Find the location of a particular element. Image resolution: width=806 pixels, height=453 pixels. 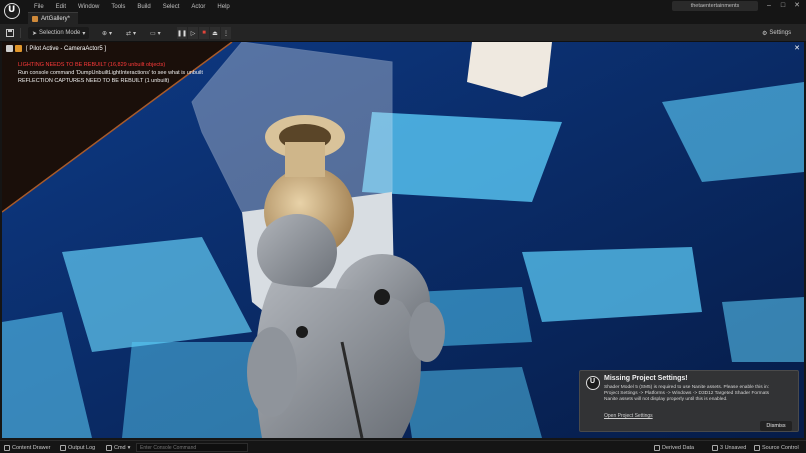

blueprint-icon: ⇄ is located at coordinates (129, 33).